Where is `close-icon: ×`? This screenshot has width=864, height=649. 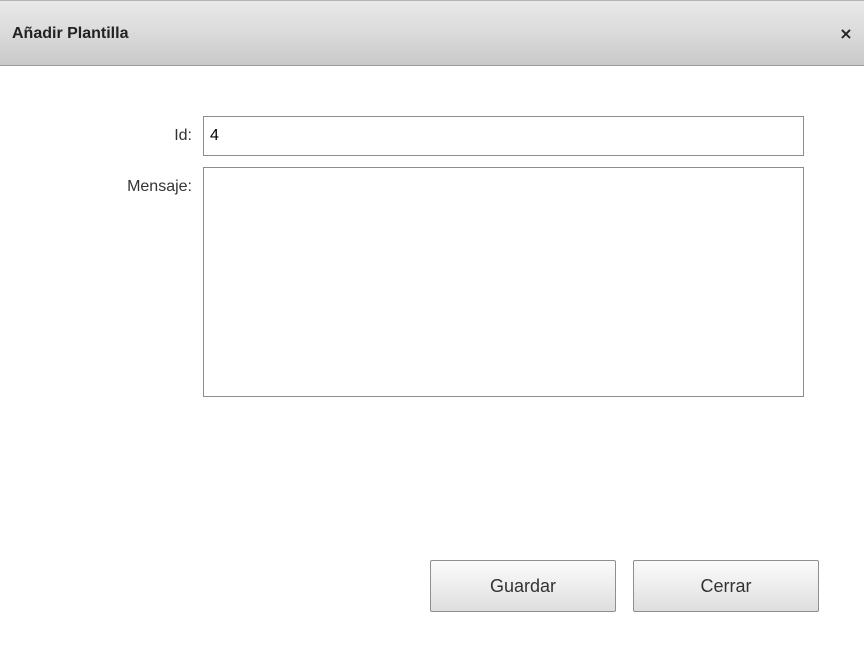 close-icon: × is located at coordinates (846, 34).